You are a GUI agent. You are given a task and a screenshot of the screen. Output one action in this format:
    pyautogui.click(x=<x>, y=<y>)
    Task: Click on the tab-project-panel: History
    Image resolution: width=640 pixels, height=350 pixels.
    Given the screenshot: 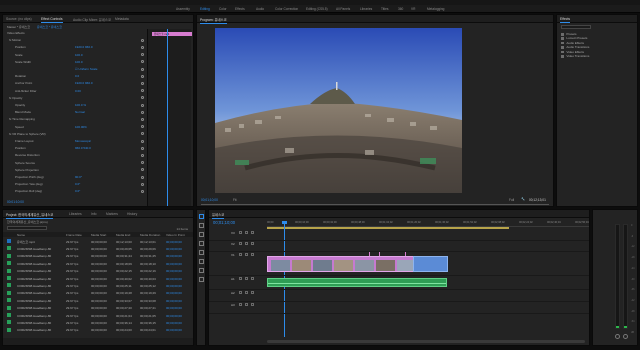 What is the action you would take?
    pyautogui.click(x=132, y=214)
    